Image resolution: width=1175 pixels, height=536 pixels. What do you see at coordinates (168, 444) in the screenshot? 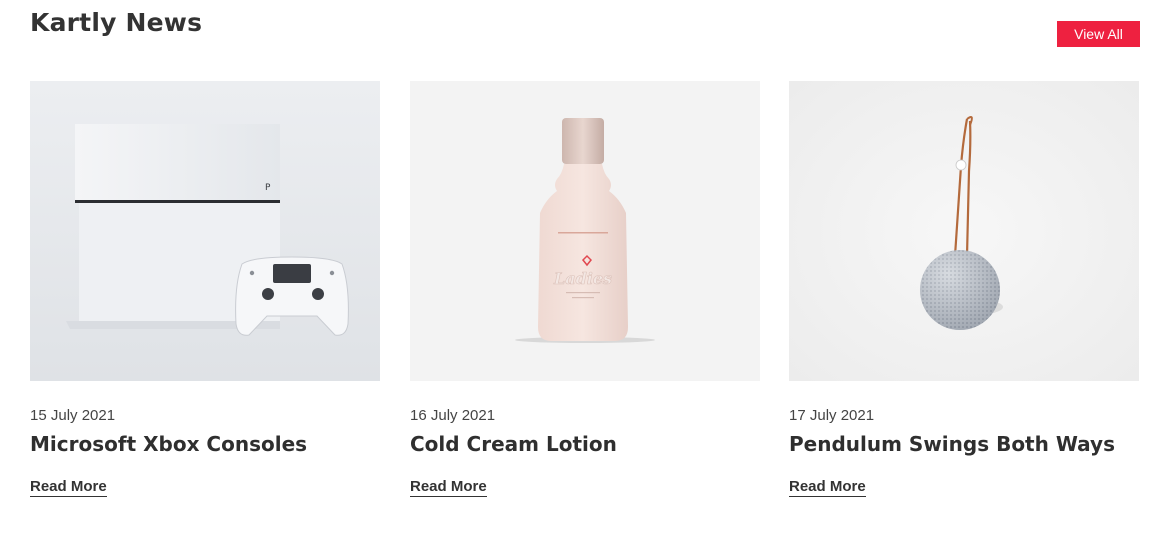
I see `article-title: Microsoft Xbox Consoles` at bounding box center [168, 444].